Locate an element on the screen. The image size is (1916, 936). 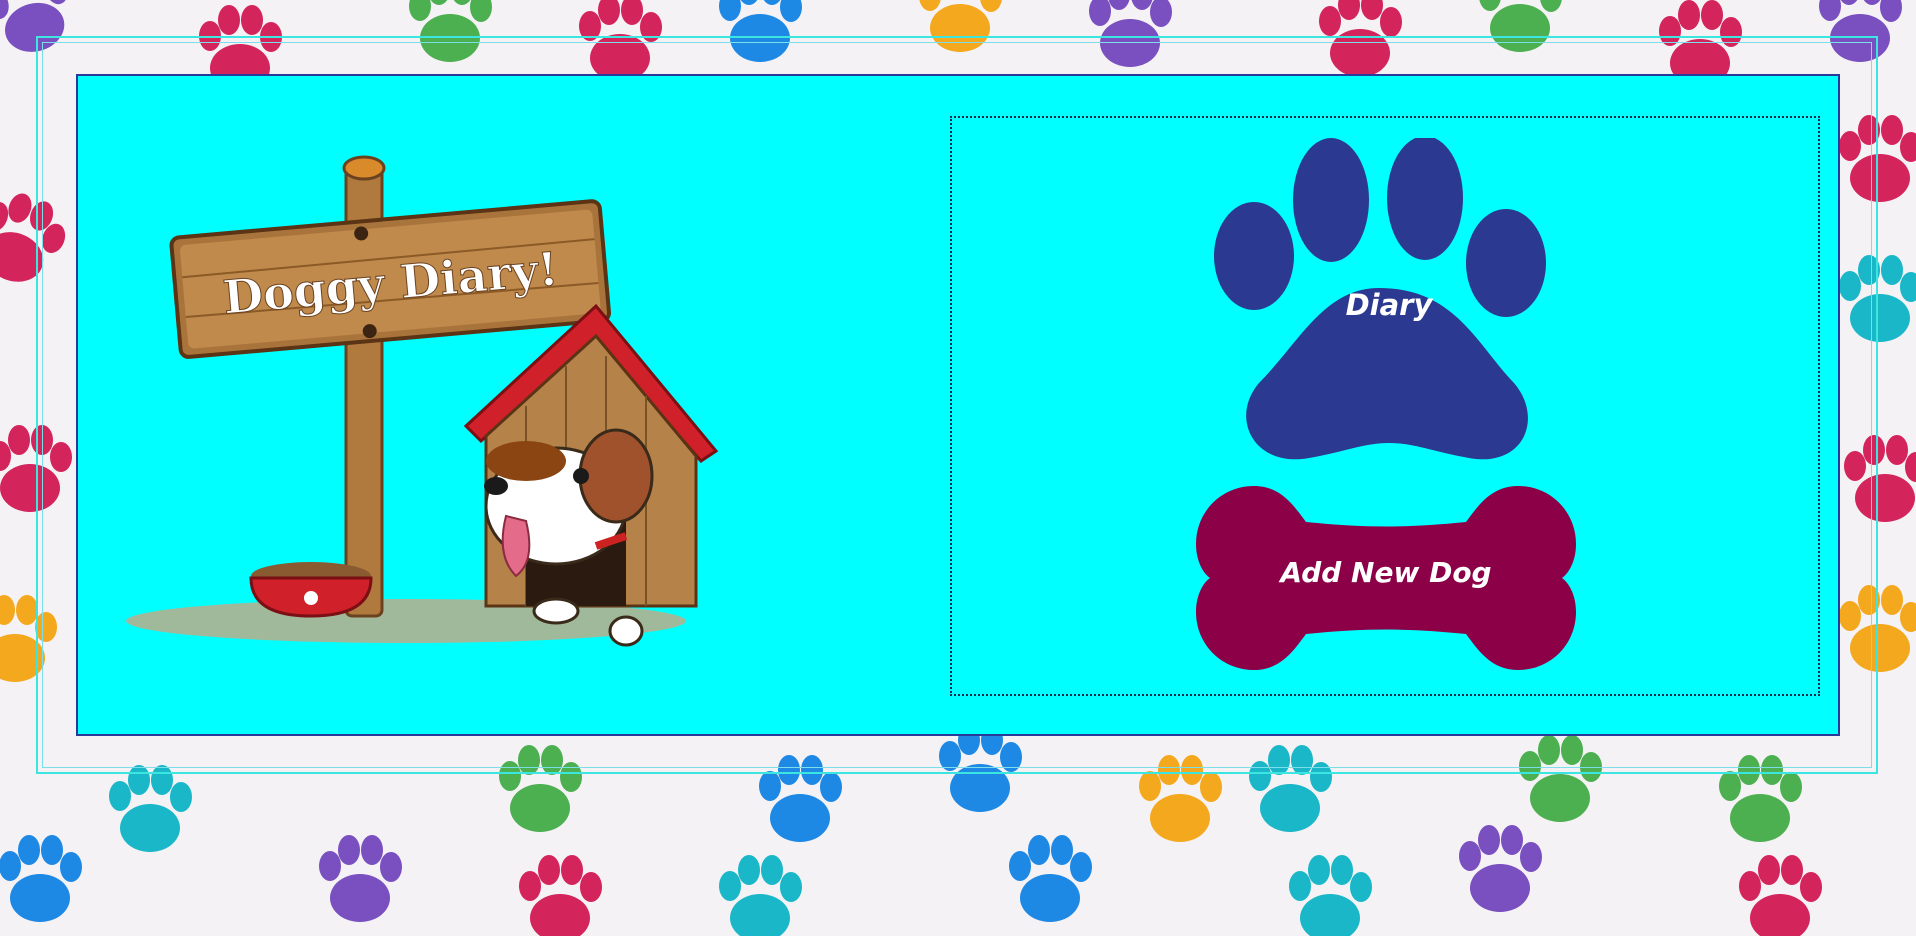
diary-label: Diary is located at coordinates (1389, 305).